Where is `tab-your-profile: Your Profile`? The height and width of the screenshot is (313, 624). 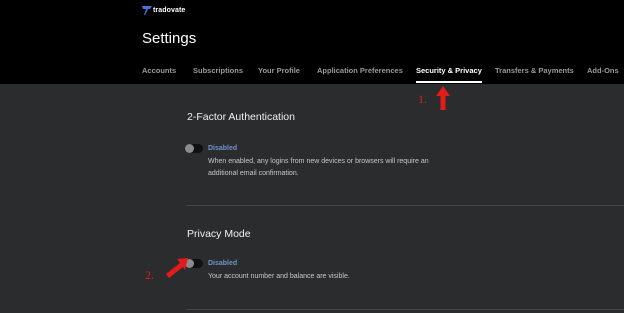
tab-your-profile: Your Profile is located at coordinates (279, 70).